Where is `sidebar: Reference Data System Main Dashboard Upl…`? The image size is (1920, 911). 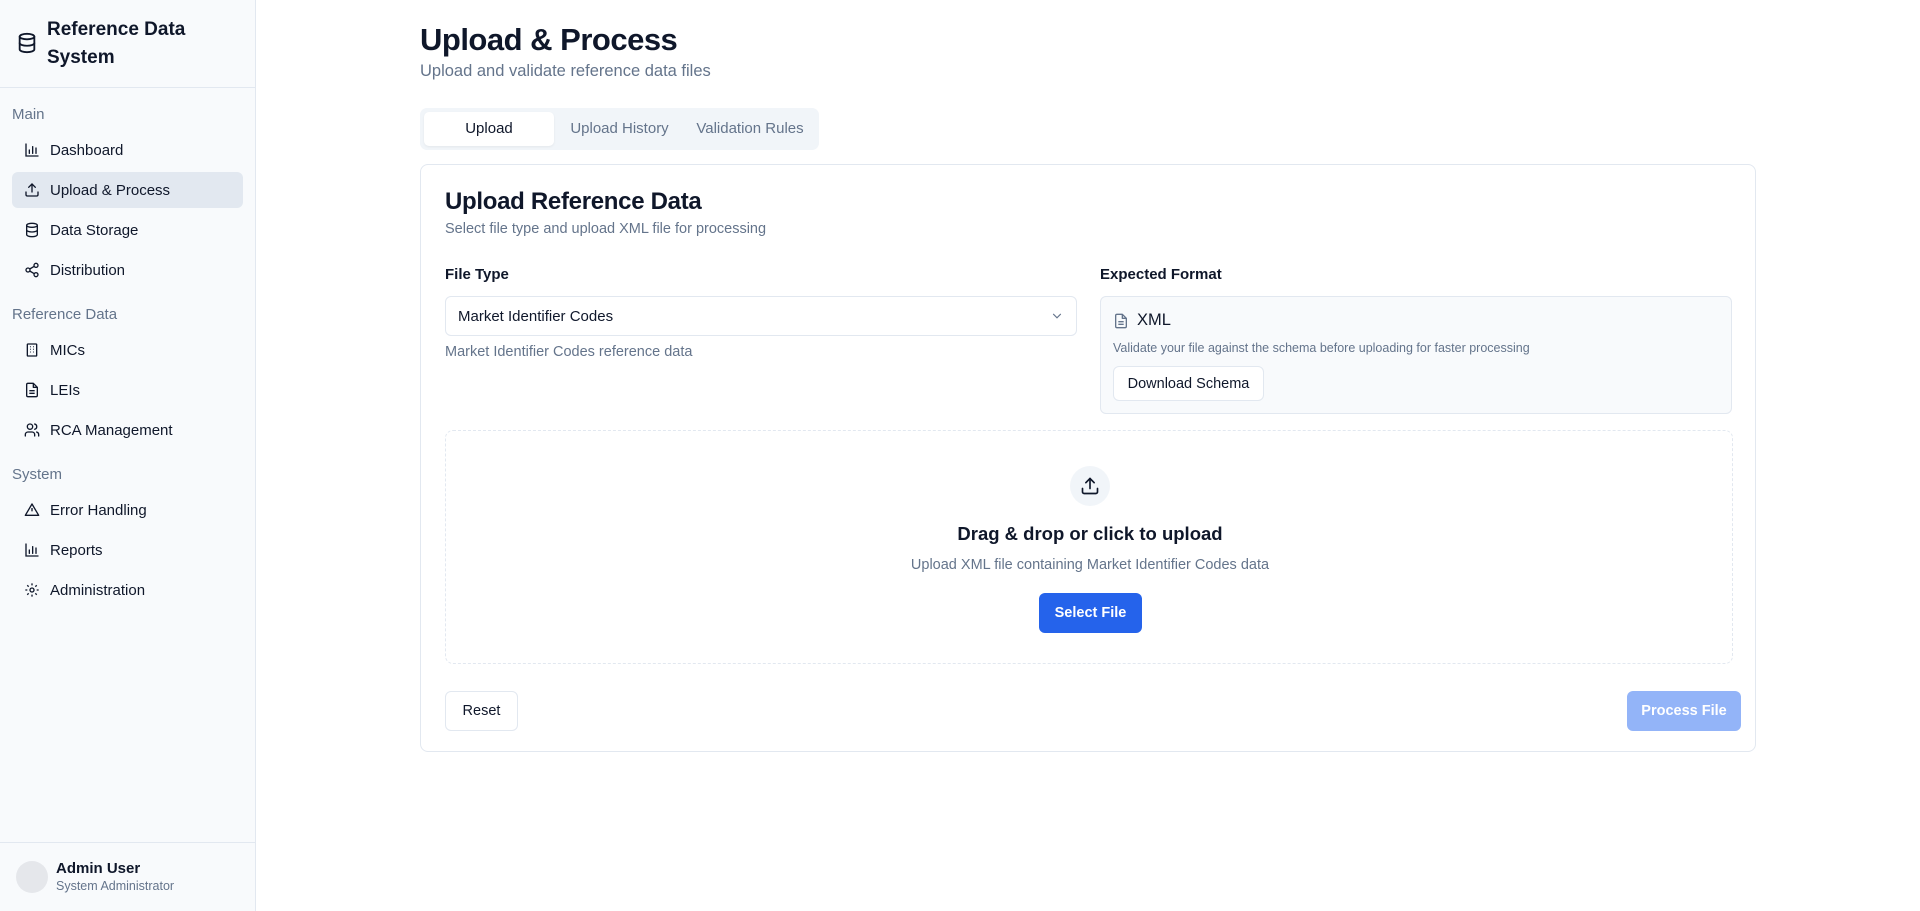
sidebar: Reference Data System Main Dashboard Upl… is located at coordinates (128, 455).